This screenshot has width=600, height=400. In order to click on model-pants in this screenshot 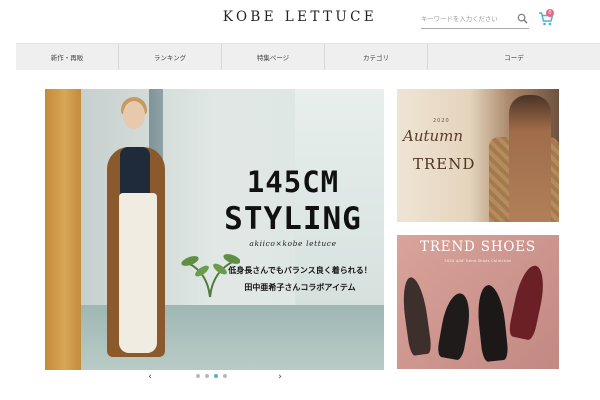, I will do `click(138, 273)`.